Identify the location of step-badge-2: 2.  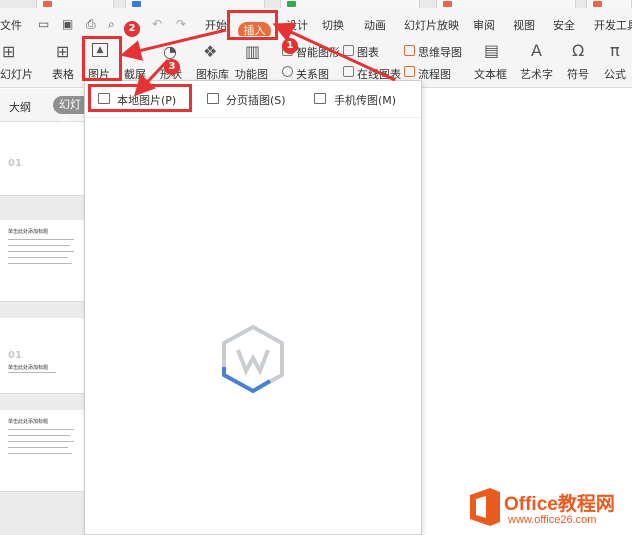
(132, 29).